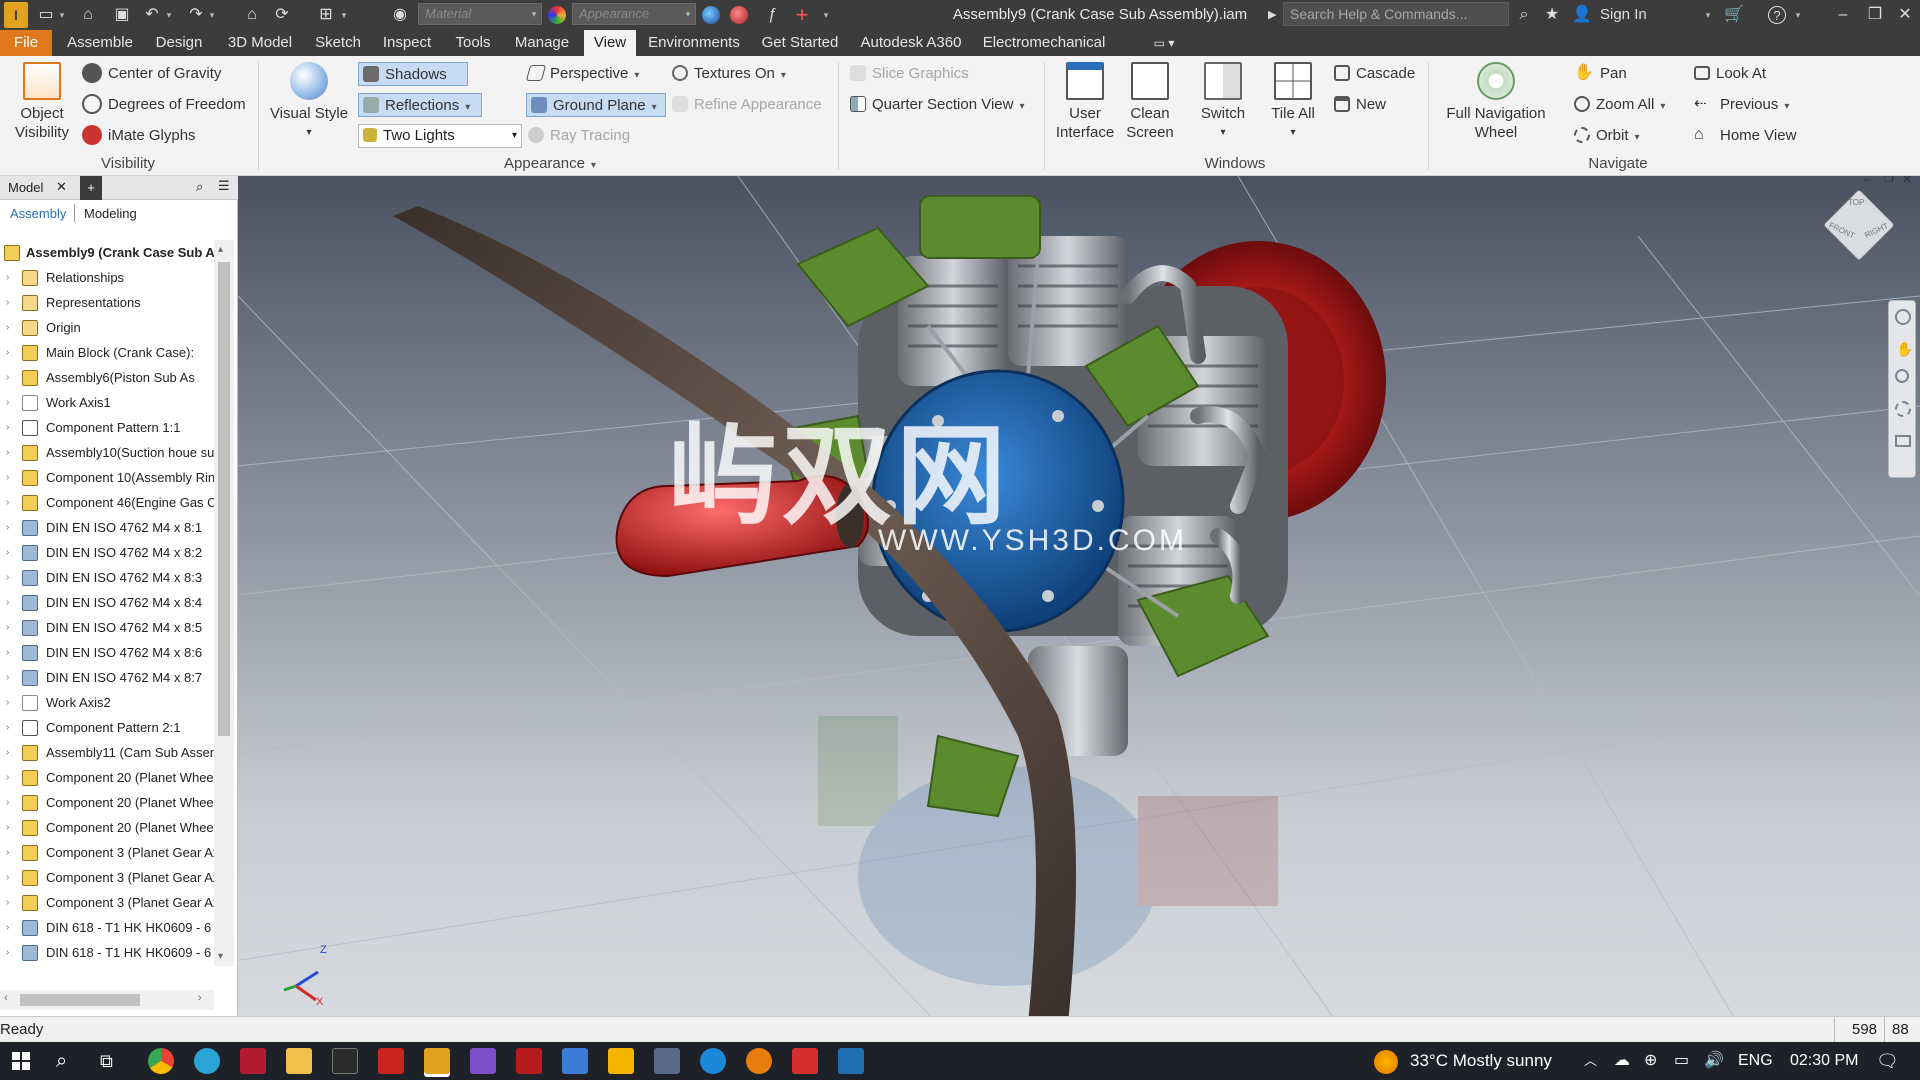  Describe the element at coordinates (1650, 1061) in the screenshot. I see `network-icon: ⊕` at that location.